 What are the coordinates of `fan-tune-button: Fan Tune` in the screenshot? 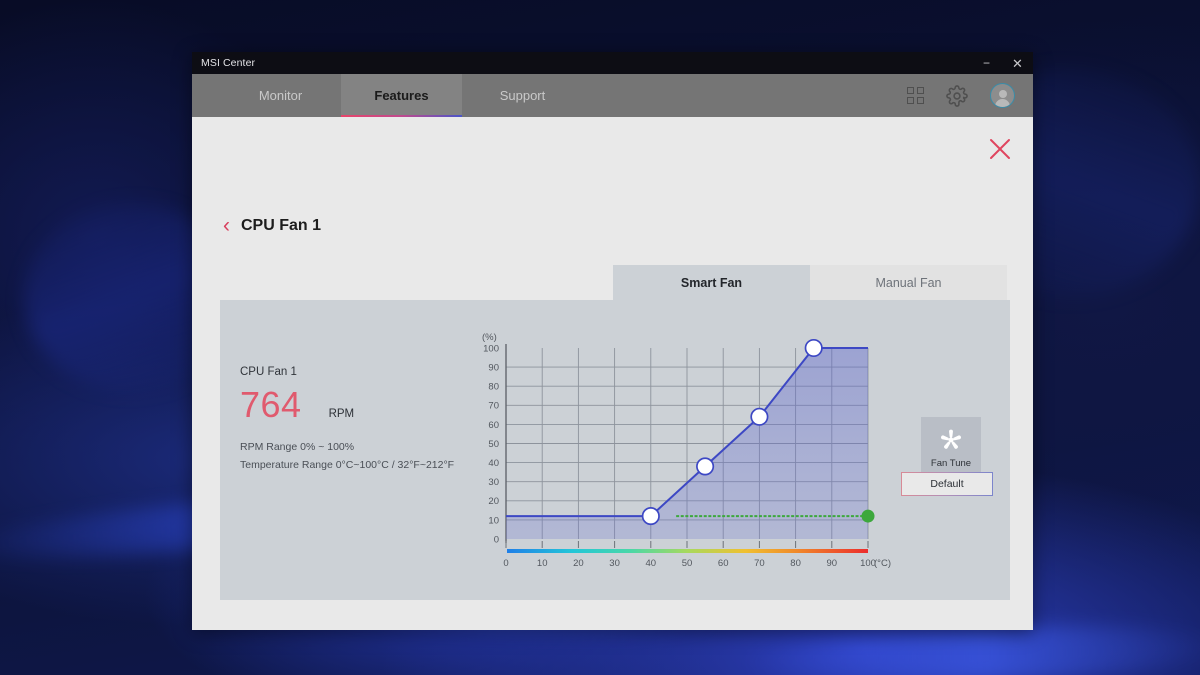 It's located at (951, 448).